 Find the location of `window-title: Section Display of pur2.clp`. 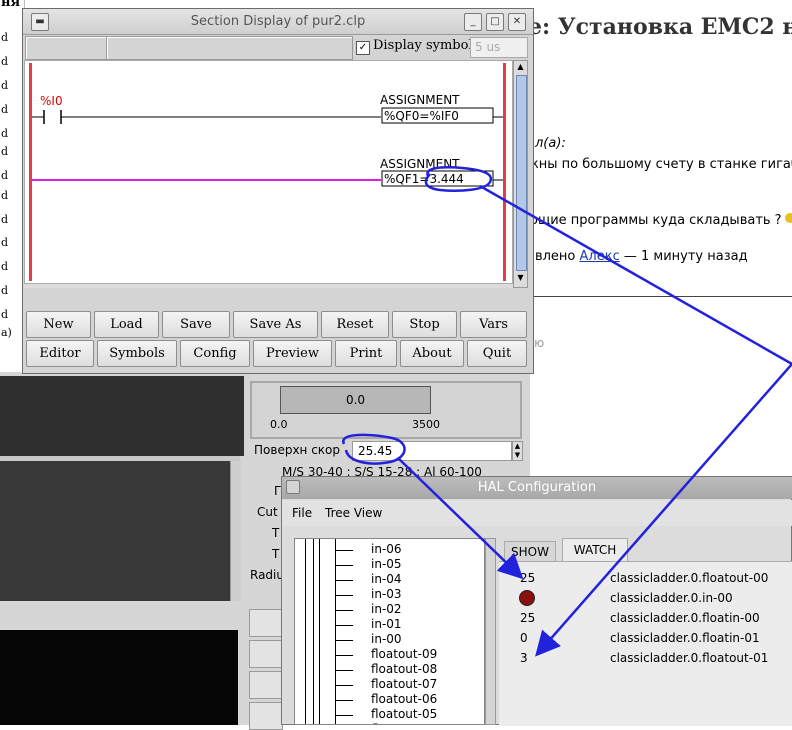

window-title: Section Display of pur2.clp is located at coordinates (278, 21).